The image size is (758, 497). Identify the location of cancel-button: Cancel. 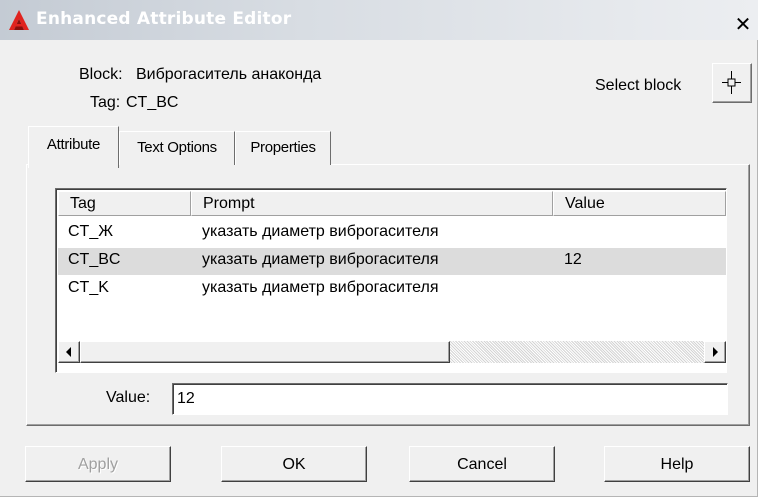
(482, 464).